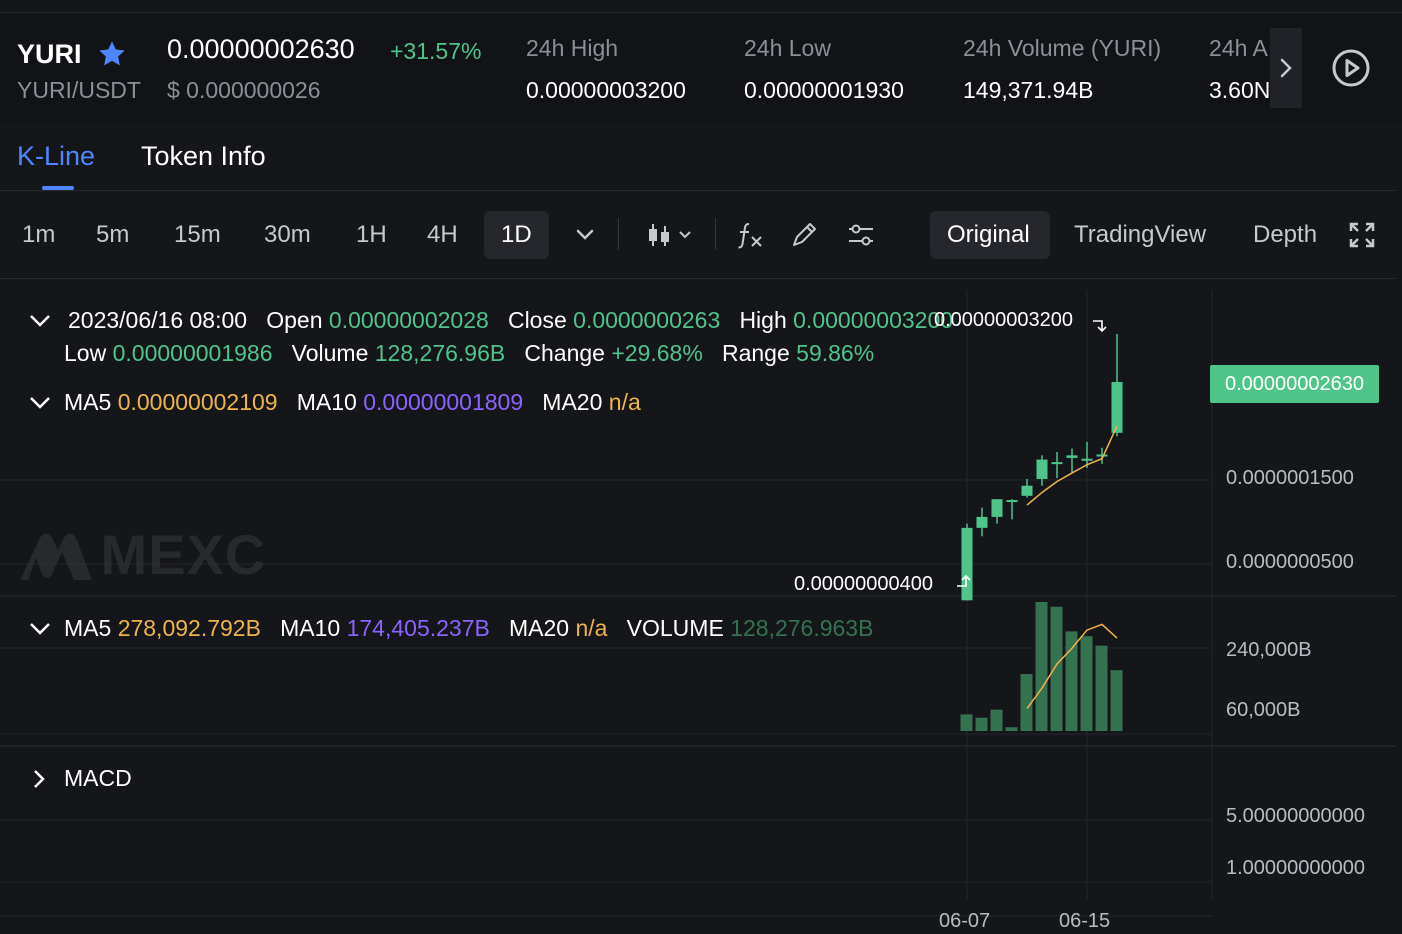 The image size is (1402, 934). I want to click on timeframe-15m: 15m, so click(197, 235).